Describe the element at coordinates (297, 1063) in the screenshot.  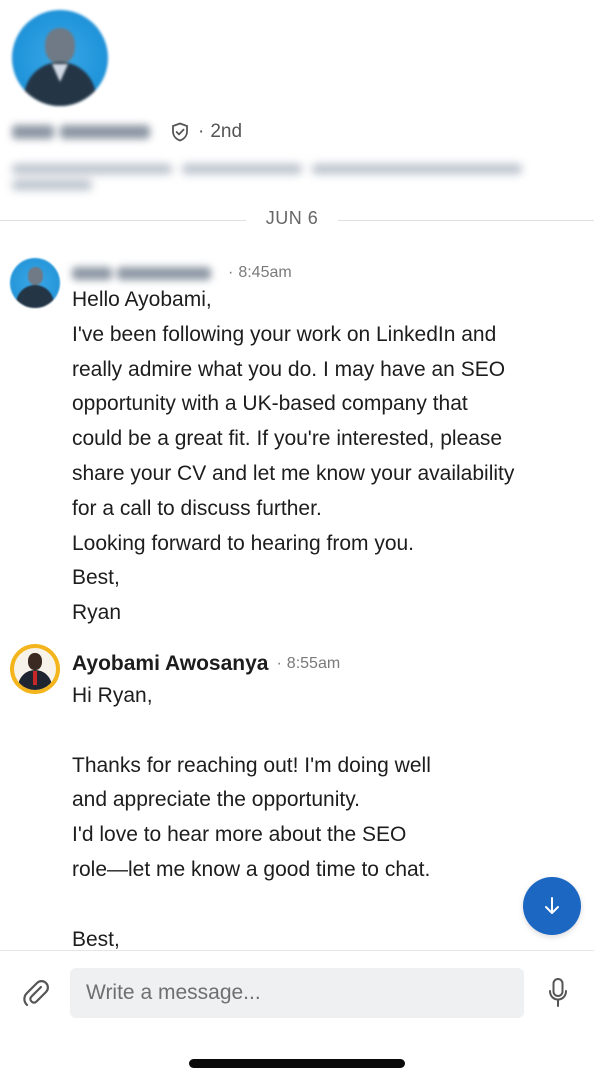
I see `home-indicator` at that location.